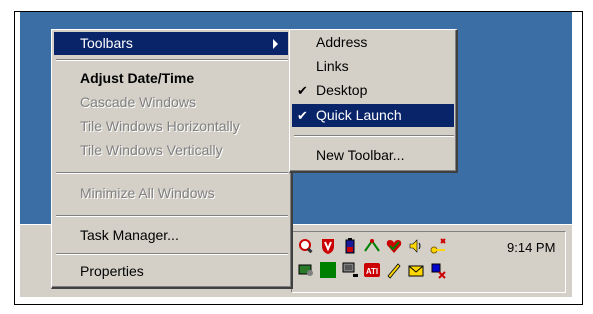 This screenshot has width=593, height=314. I want to click on tray-icon-row: ATI, so click(385, 271).